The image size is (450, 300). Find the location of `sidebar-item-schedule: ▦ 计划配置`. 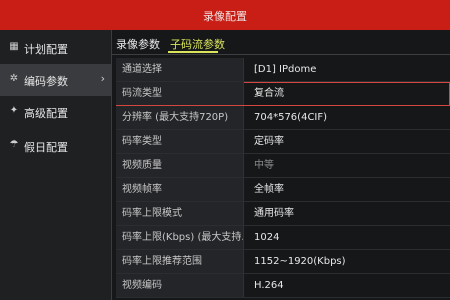

sidebar-item-schedule: ▦ 计划配置 is located at coordinates (55, 48).